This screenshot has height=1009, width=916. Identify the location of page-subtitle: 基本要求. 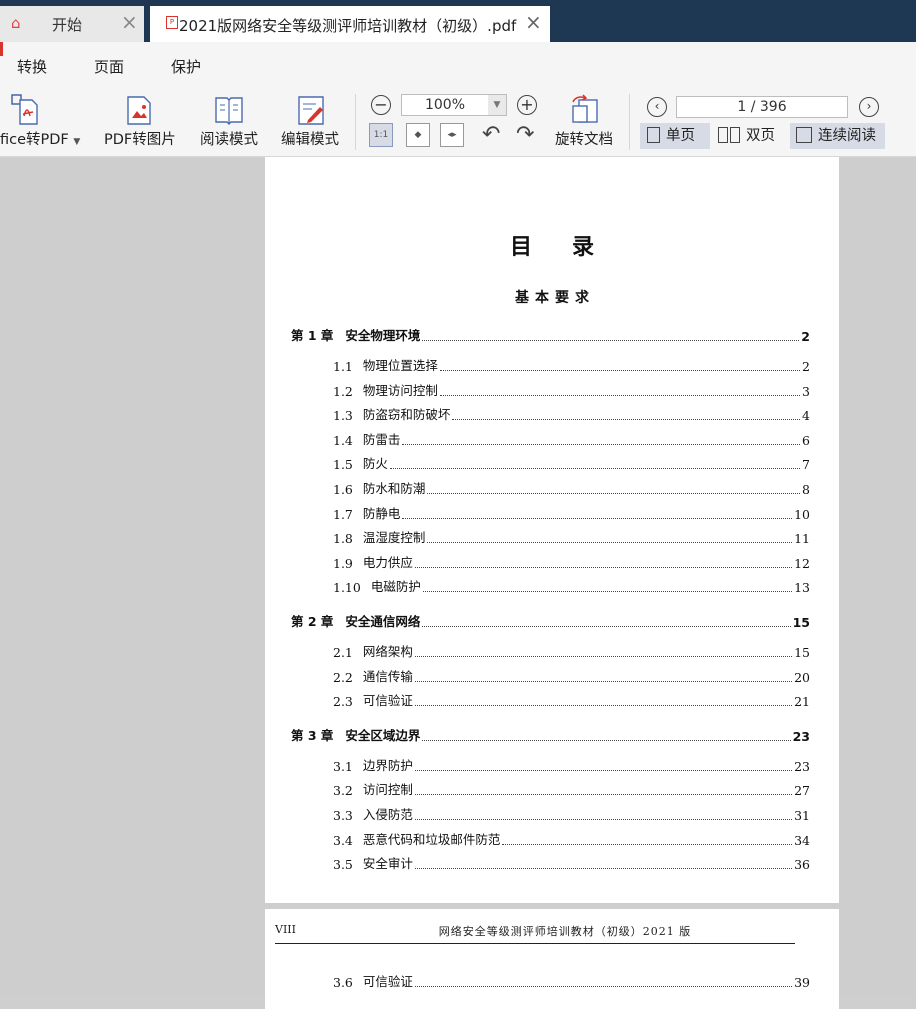
(555, 298).